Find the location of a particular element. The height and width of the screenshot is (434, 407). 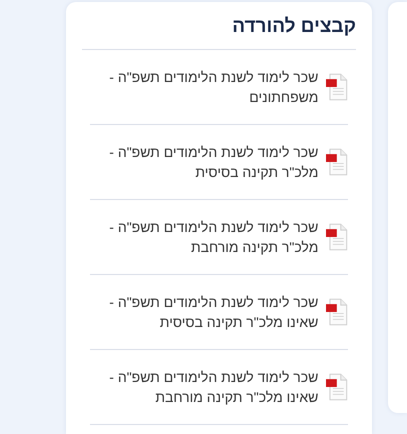

card-title: קבצים להורדה is located at coordinates (219, 26).